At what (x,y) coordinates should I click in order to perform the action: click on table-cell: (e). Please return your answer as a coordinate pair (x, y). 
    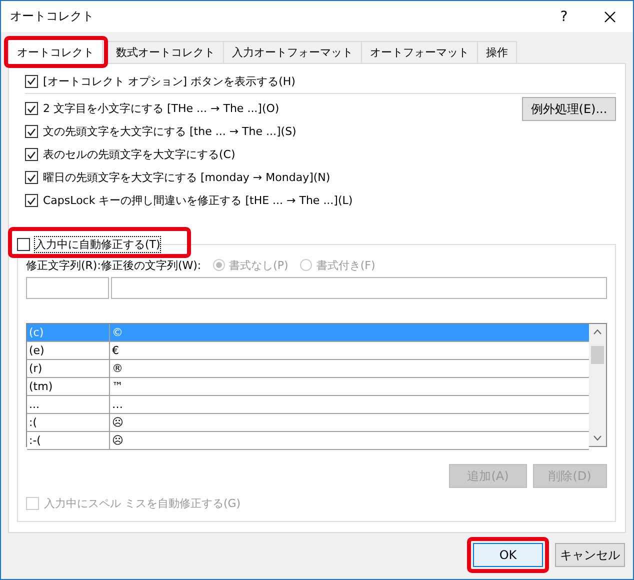
    Looking at the image, I should click on (68, 350).